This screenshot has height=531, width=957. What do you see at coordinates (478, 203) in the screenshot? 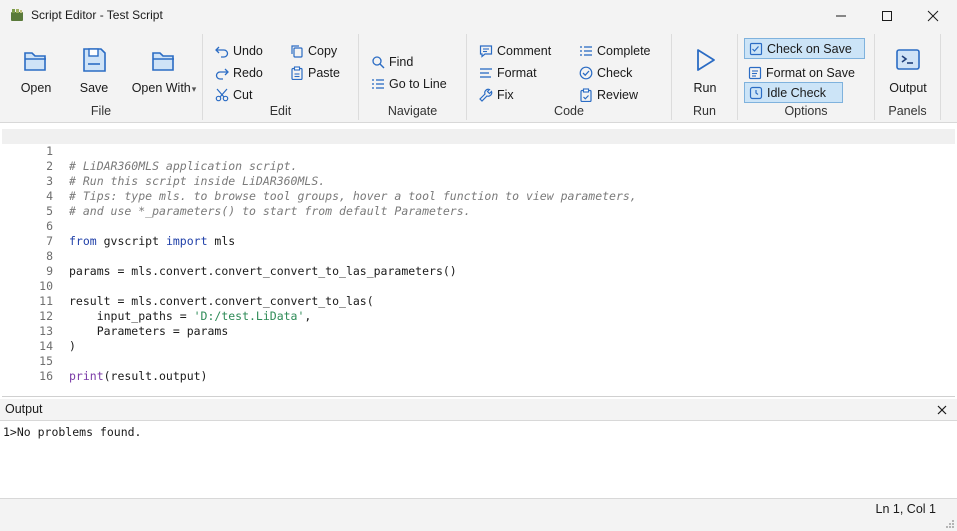
I see `code-line: 5` at bounding box center [478, 203].